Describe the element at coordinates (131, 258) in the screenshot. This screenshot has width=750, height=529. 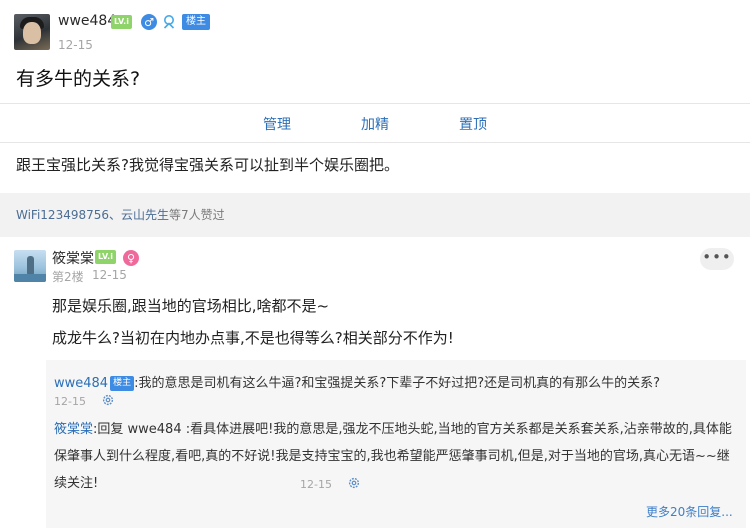
I see `female-icon: ♀` at that location.